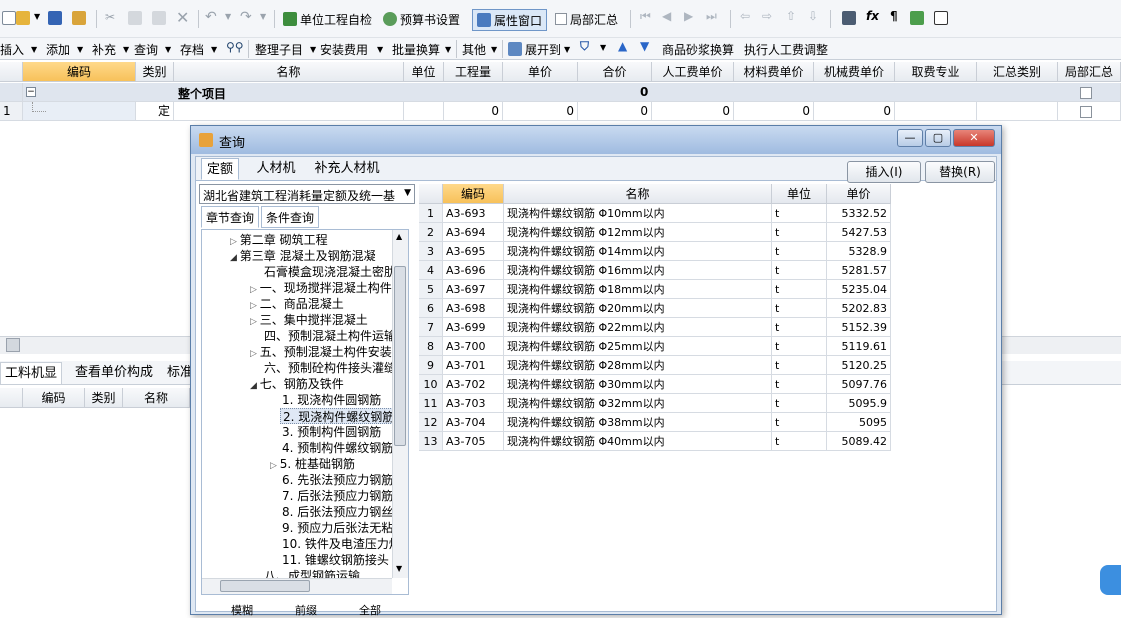 This screenshot has width=1121, height=618. What do you see at coordinates (421, 49) in the screenshot?
I see `batch-convert-menu: 批量换算 ▼` at bounding box center [421, 49].